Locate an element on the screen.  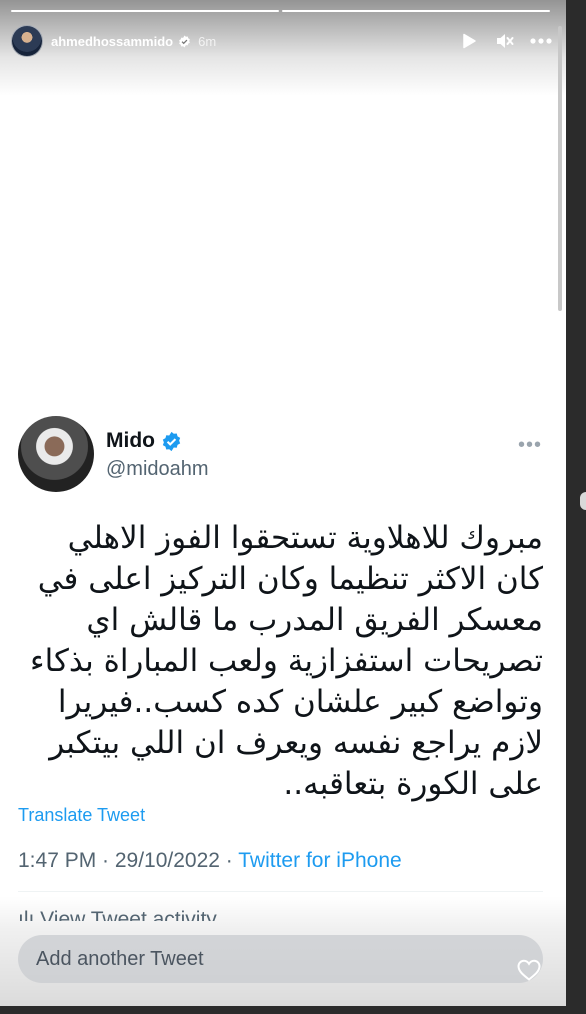
speaker-muted-icon is located at coordinates (505, 41).